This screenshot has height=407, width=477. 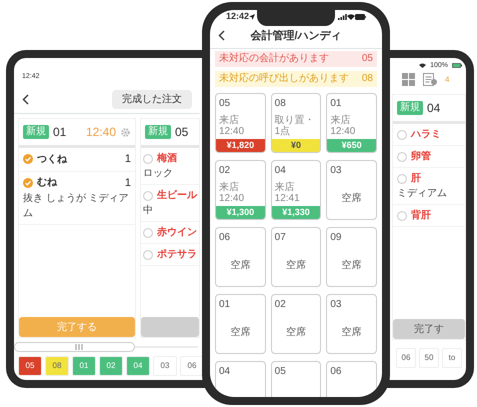 I want to click on table-card: 06 空席, so click(x=240, y=257).